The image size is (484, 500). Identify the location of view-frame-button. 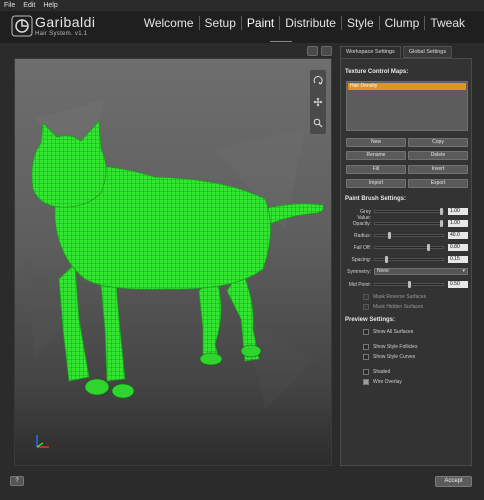
(312, 51).